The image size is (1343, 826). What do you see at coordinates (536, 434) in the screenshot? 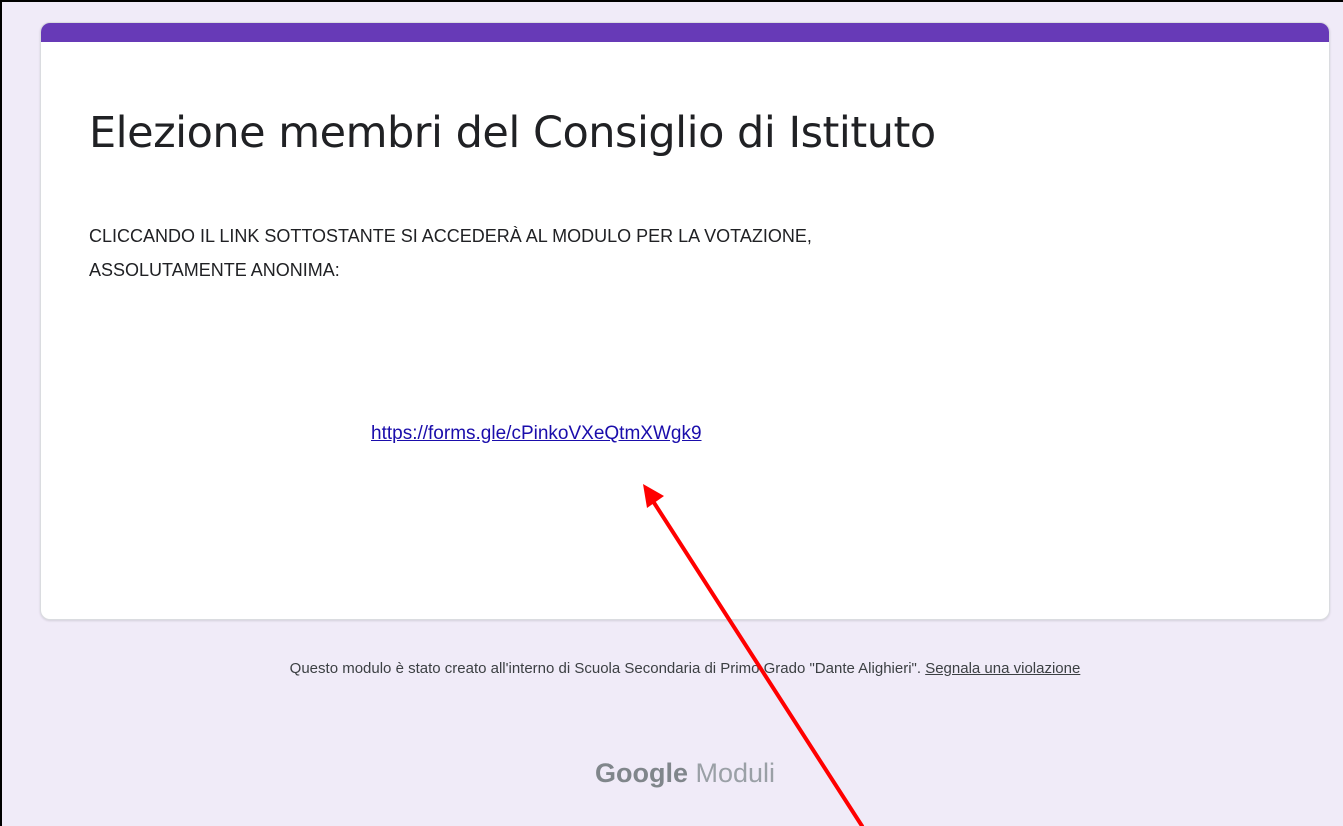
I see `voting-form-link: https://forms.gle/cPinkoVXeQtmXWgk9` at bounding box center [536, 434].